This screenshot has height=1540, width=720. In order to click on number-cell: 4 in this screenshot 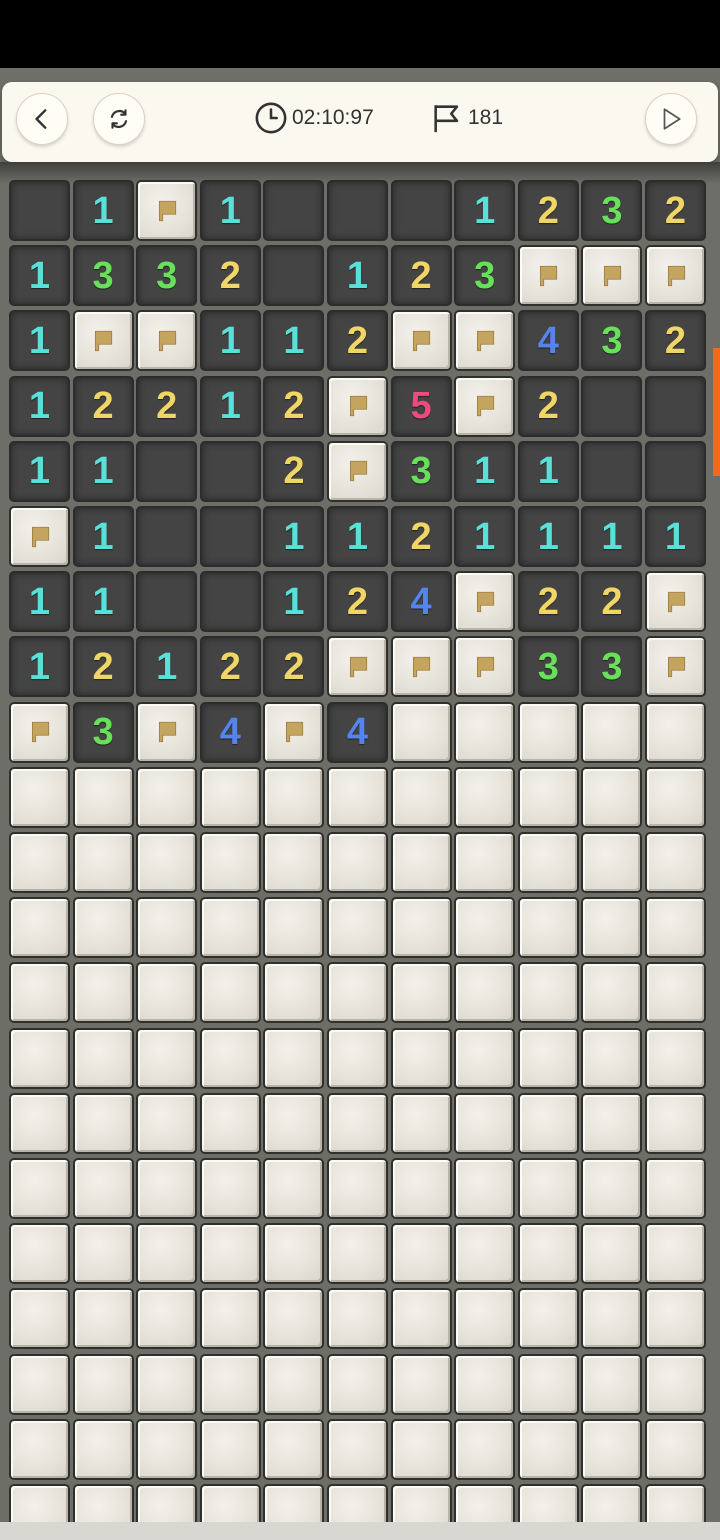, I will do `click(230, 732)`.